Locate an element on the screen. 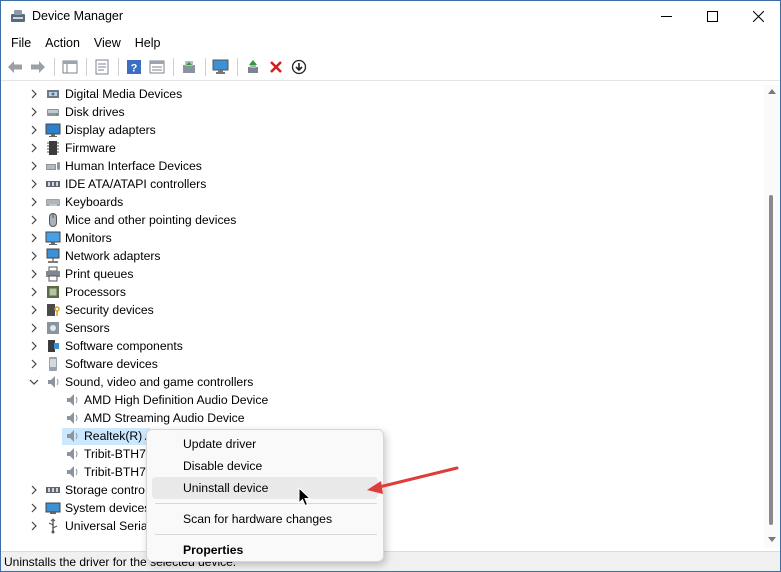  scan-hardware-icon is located at coordinates (220, 66).